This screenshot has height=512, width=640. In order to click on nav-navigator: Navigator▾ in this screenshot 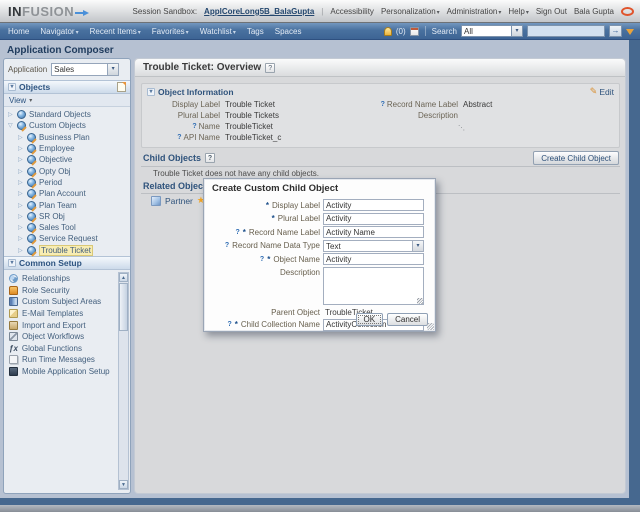, I will do `click(59, 31)`.